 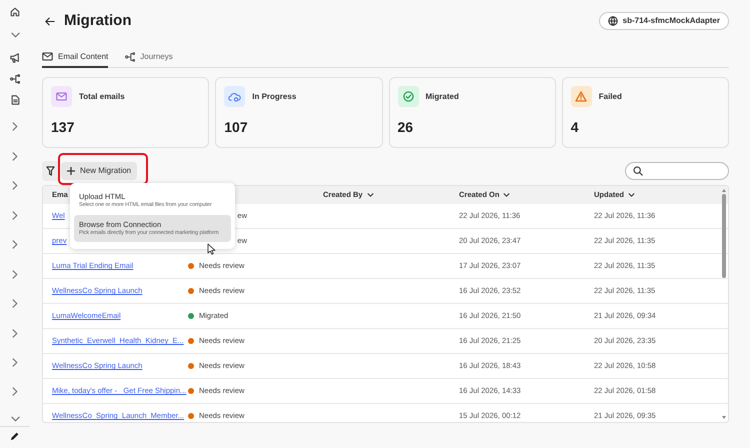 What do you see at coordinates (15, 58) in the screenshot?
I see `megaphone-icon` at bounding box center [15, 58].